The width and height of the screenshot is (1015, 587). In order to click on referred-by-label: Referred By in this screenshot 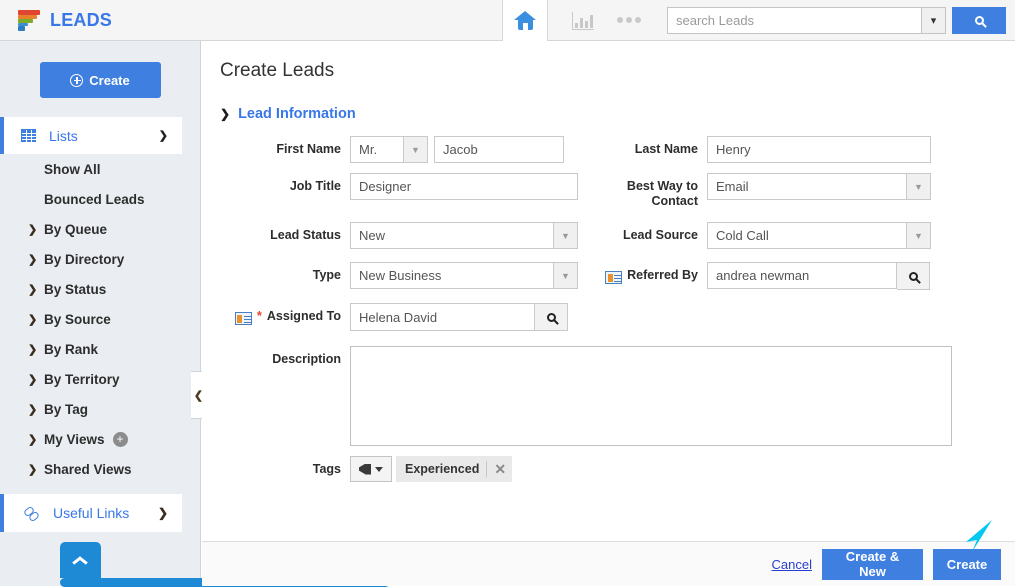, I will do `click(644, 273)`.